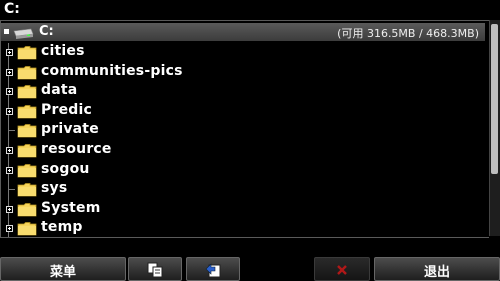  I want to click on folder-name: Predic, so click(66, 109).